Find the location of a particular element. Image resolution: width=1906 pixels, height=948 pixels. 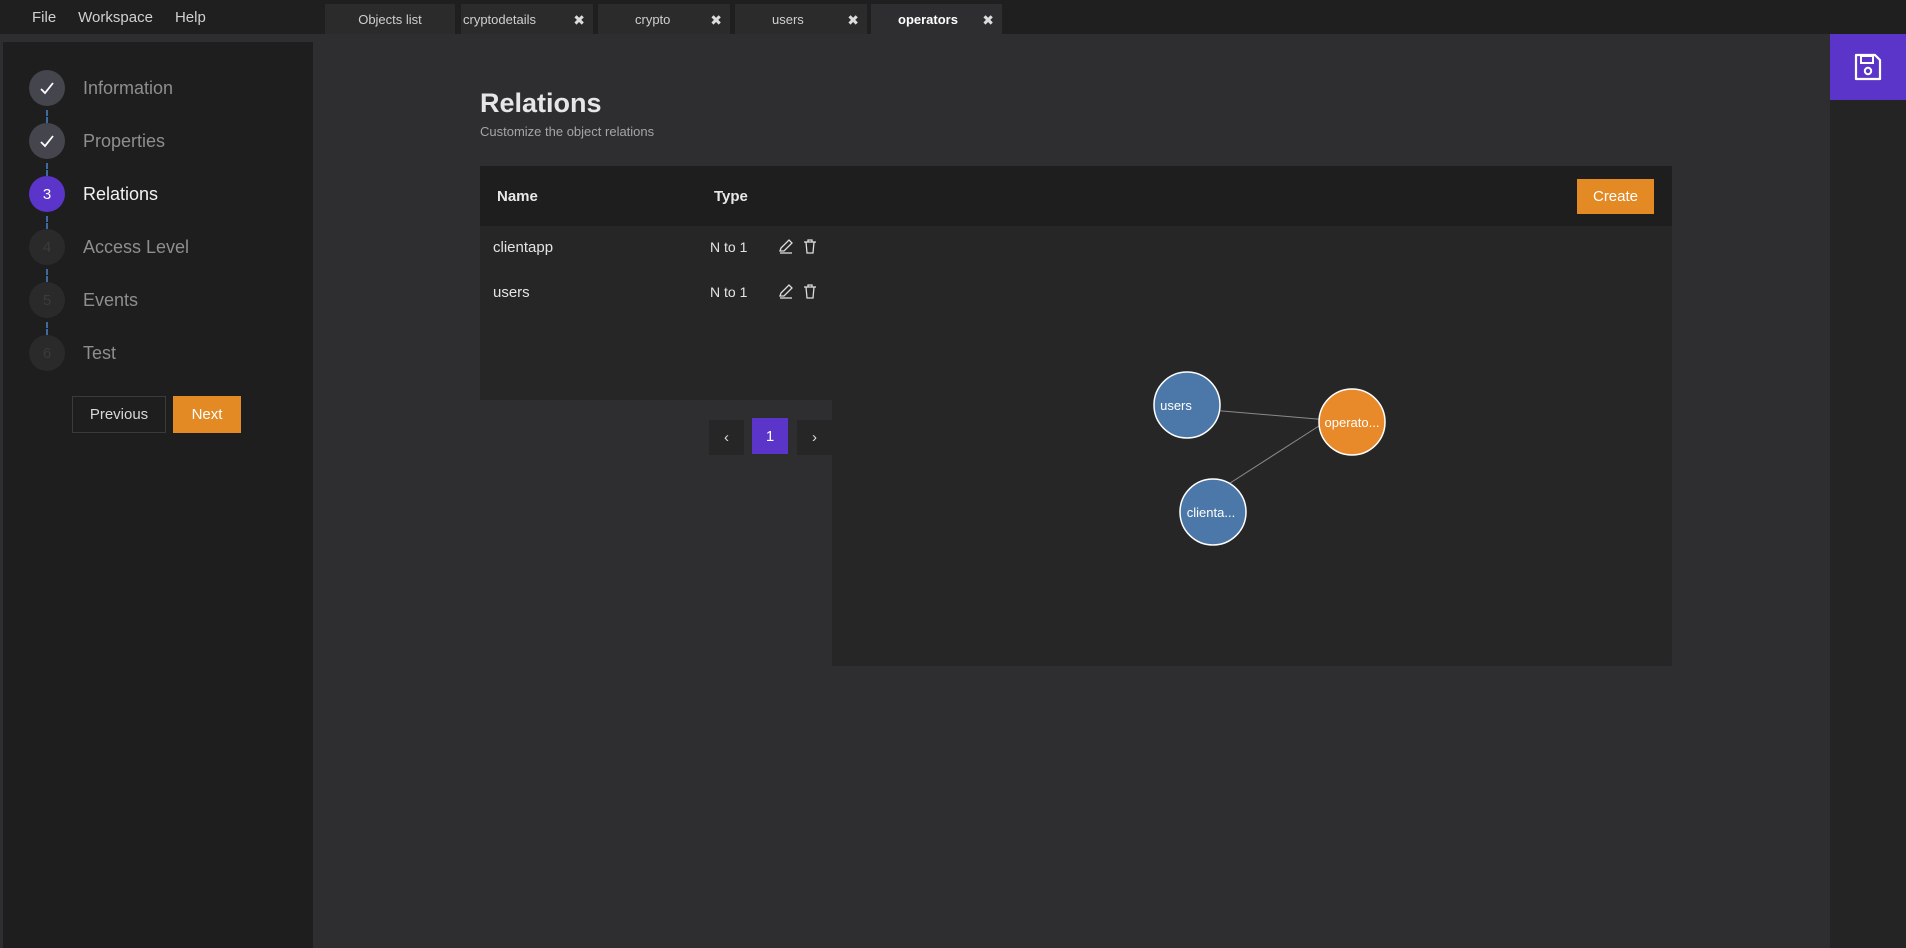

tab-label: users is located at coordinates (788, 19).